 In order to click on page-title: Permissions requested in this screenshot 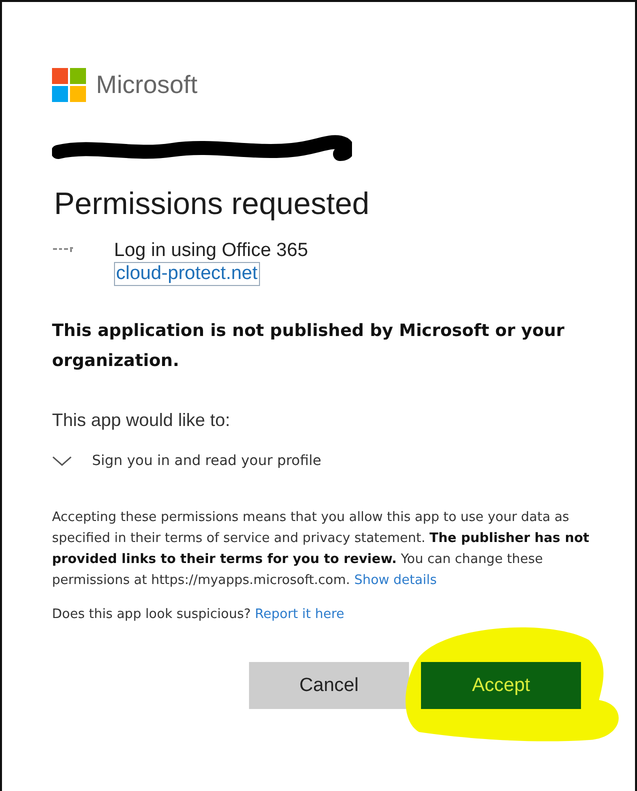, I will do `click(212, 204)`.